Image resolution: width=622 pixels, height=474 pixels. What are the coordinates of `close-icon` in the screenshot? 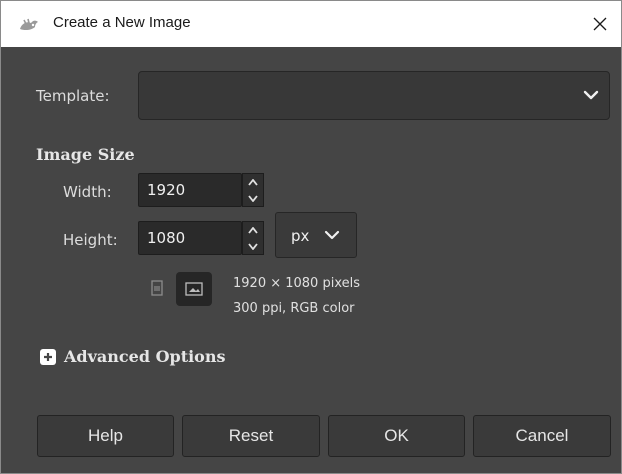 It's located at (600, 24).